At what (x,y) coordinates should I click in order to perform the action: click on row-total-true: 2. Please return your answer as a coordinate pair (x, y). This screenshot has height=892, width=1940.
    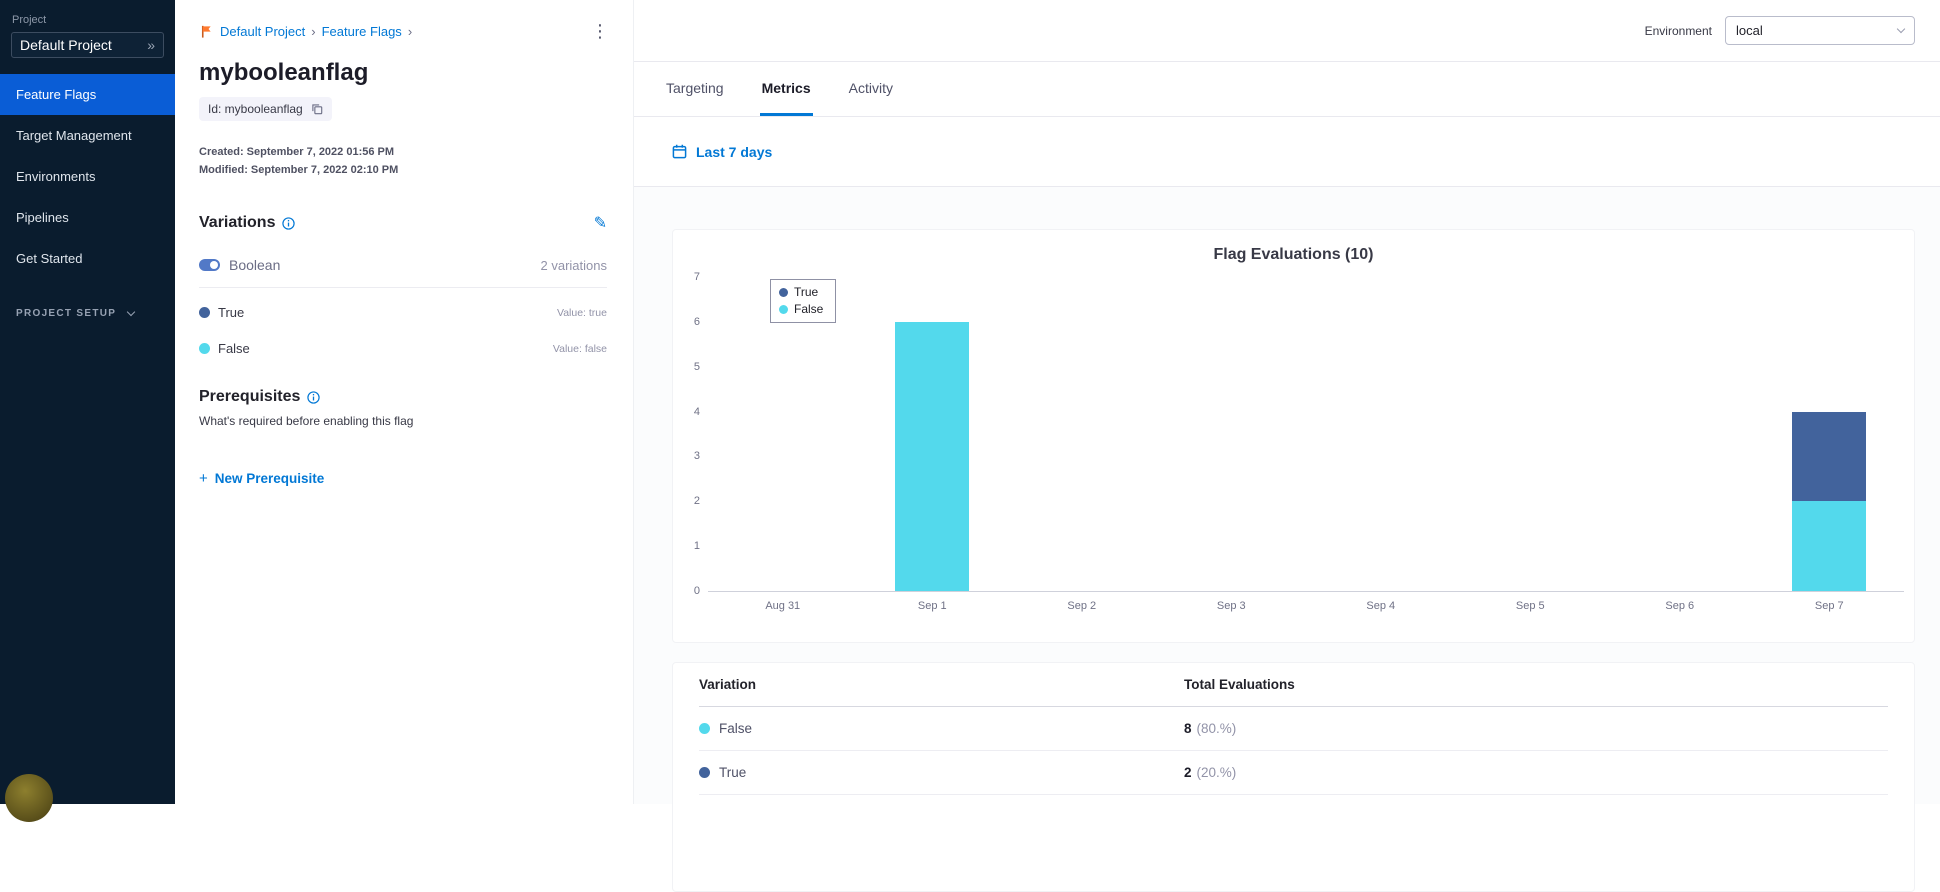
    Looking at the image, I should click on (1188, 772).